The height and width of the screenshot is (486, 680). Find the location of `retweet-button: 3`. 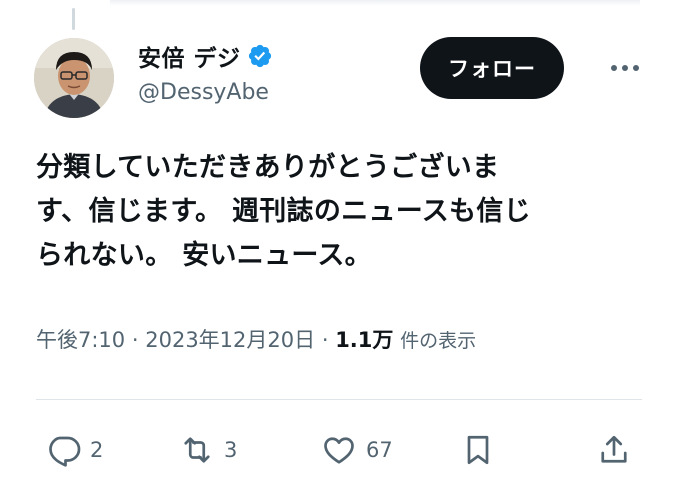

retweet-button: 3 is located at coordinates (207, 450).